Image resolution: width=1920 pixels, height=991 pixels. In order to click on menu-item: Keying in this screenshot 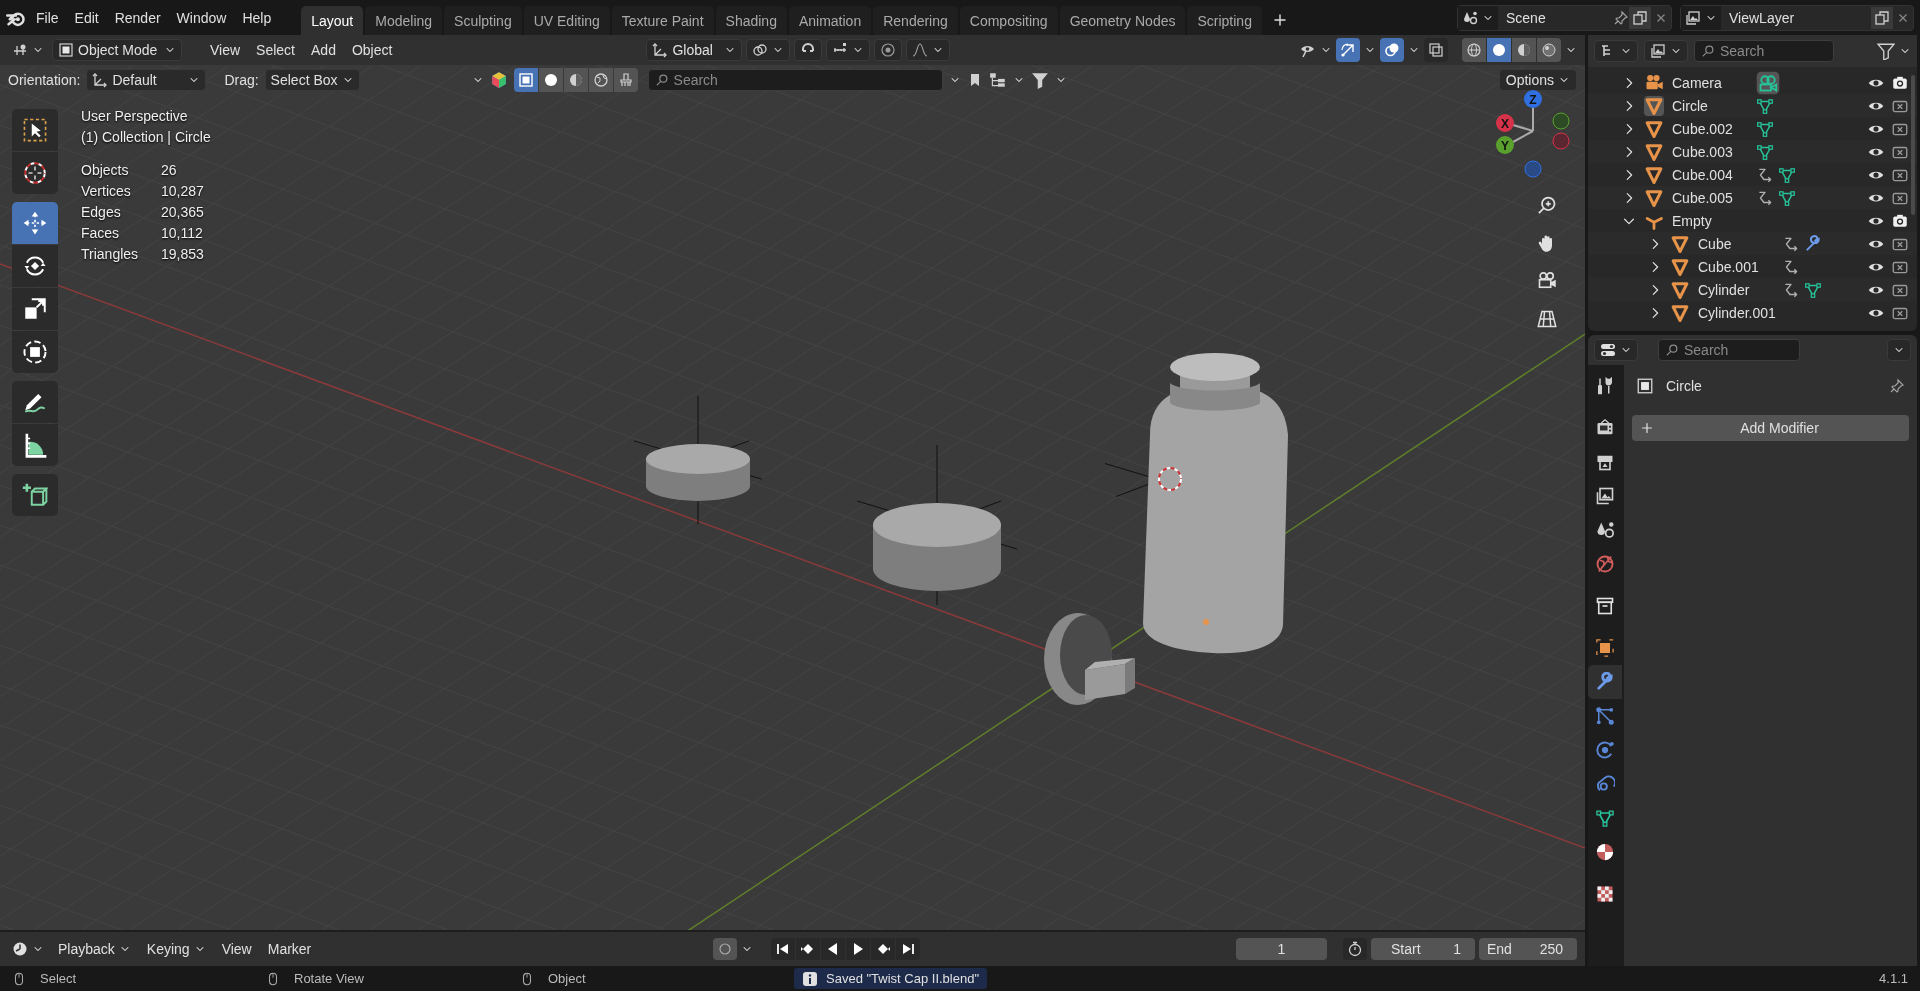, I will do `click(176, 949)`.